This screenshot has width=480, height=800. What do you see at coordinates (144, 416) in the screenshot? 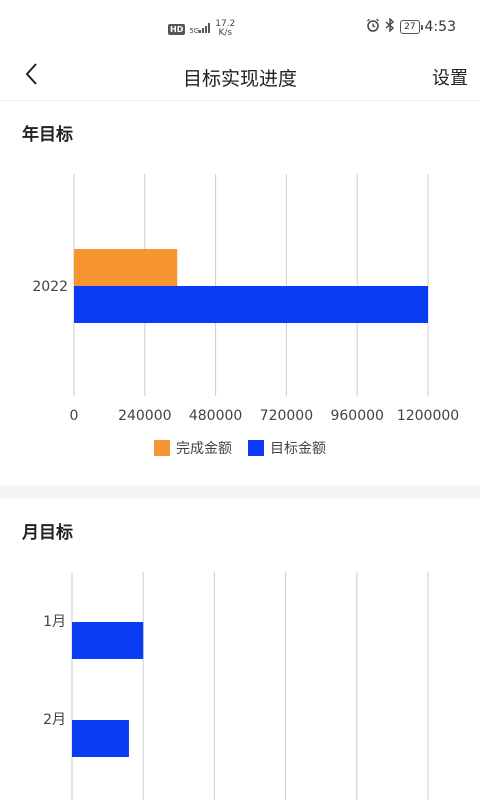
I see `x-tick-label: 240000` at bounding box center [144, 416].